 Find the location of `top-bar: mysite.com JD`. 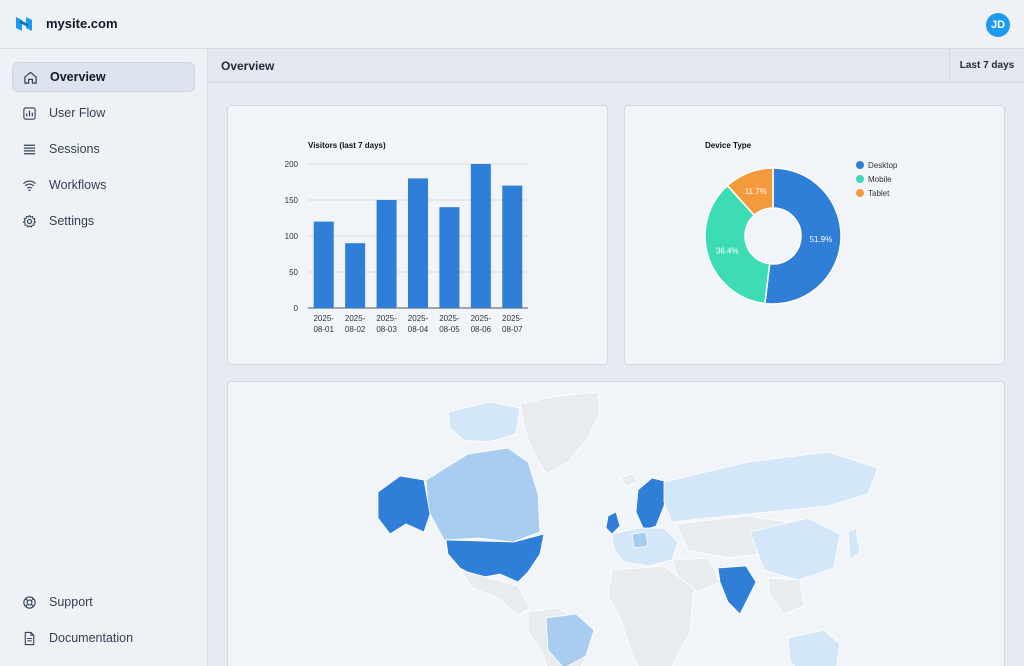

top-bar: mysite.com JD is located at coordinates (512, 24).